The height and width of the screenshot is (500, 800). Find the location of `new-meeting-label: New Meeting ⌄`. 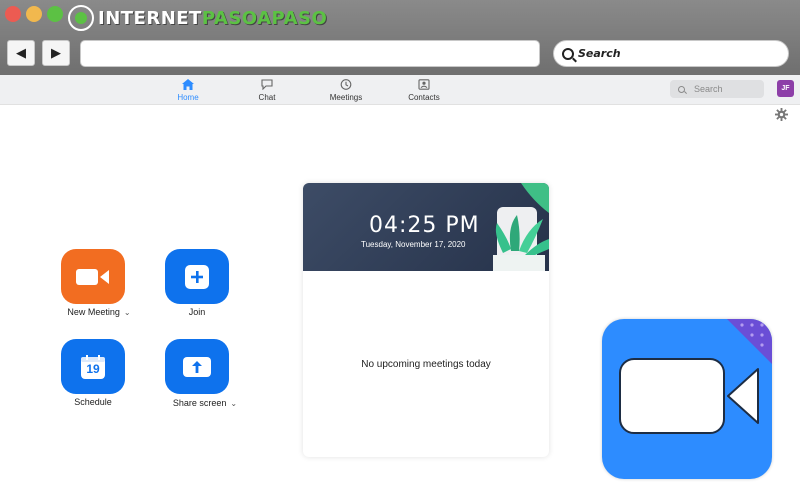

new-meeting-label: New Meeting ⌄ is located at coordinates (99, 312).